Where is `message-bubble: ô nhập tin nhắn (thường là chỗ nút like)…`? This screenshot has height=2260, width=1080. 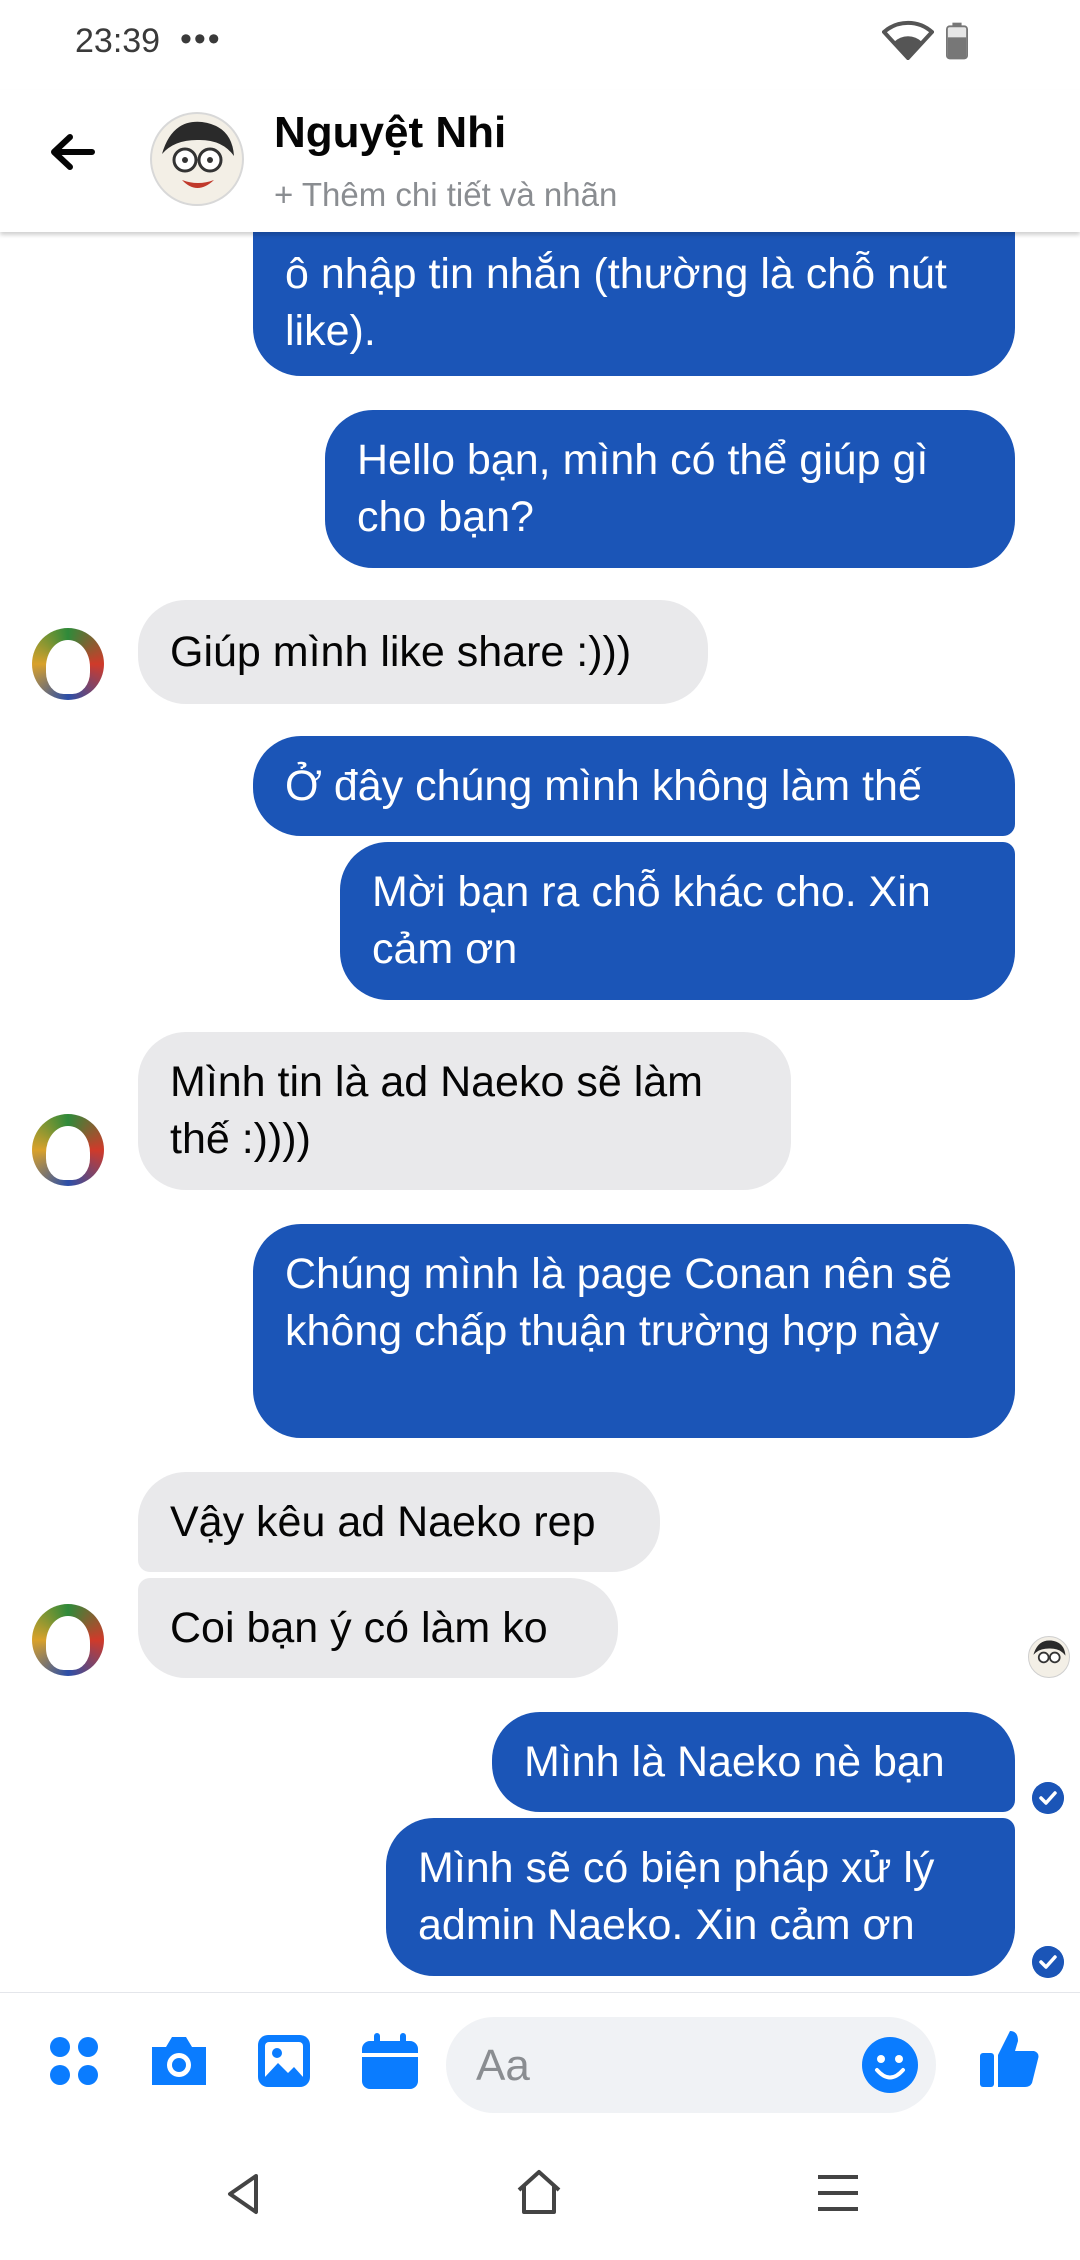 message-bubble: ô nhập tin nhắn (thường là chỗ nút like)… is located at coordinates (634, 293).